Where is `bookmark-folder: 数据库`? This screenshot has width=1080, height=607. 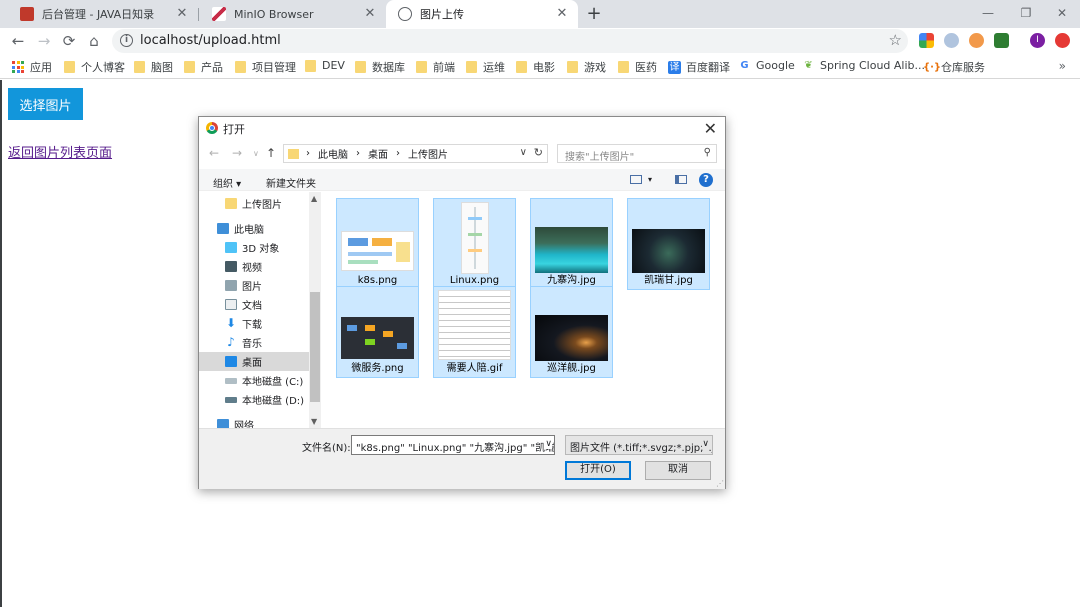 bookmark-folder: 数据库 is located at coordinates (380, 67).